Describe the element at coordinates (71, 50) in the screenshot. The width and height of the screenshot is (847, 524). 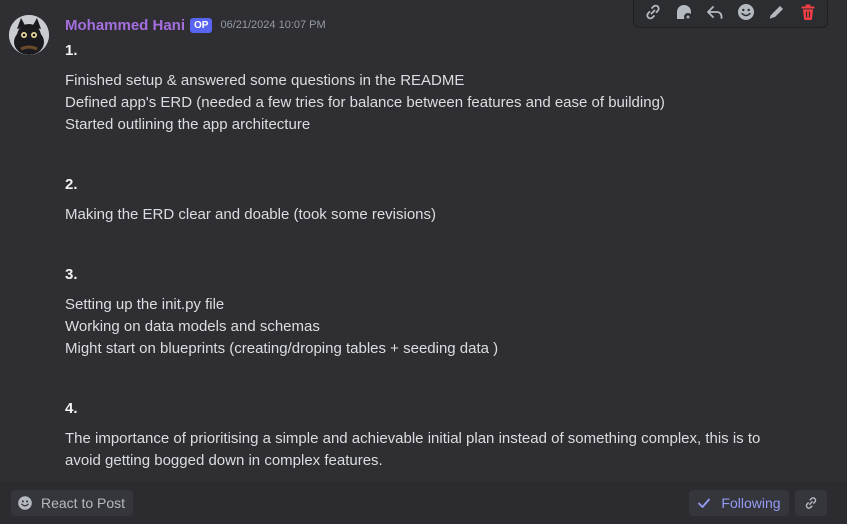
I see `section-heading: 1.` at that location.